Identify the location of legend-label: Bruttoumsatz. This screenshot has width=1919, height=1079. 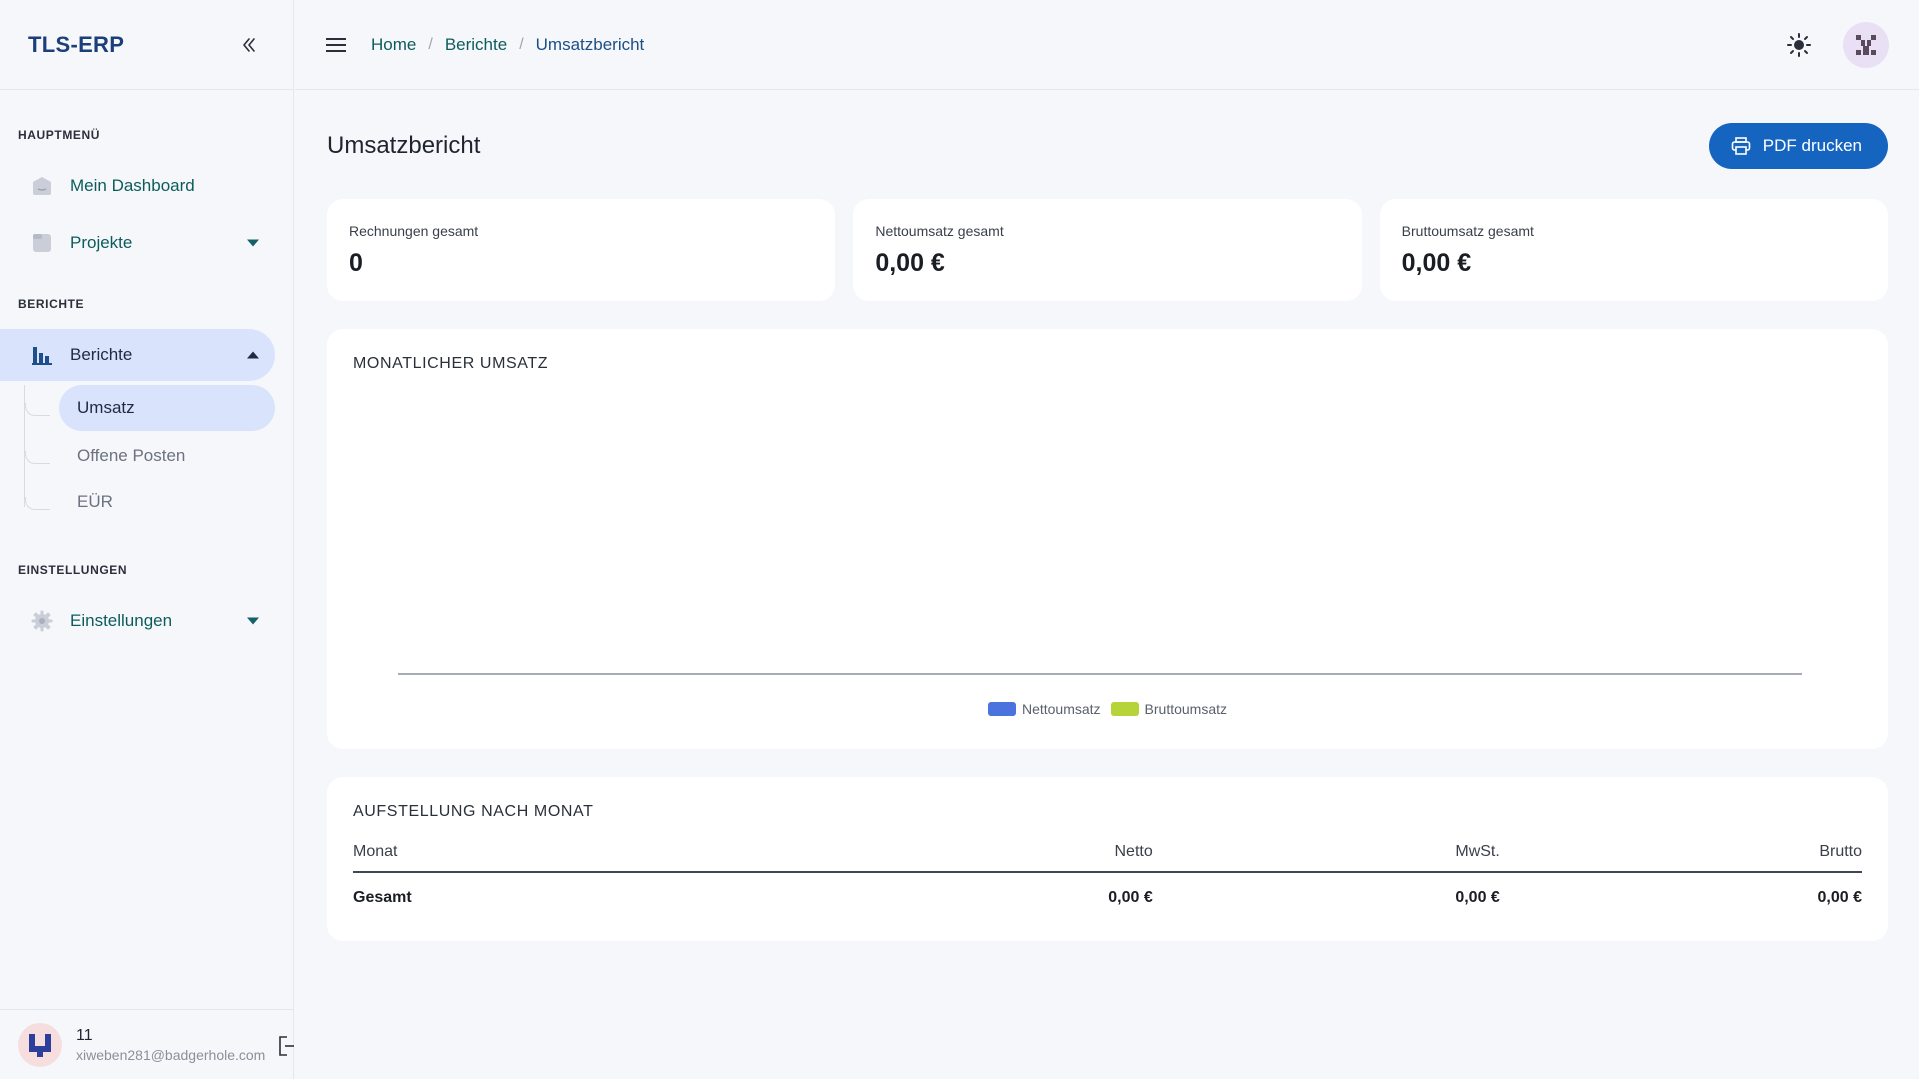
(1186, 709).